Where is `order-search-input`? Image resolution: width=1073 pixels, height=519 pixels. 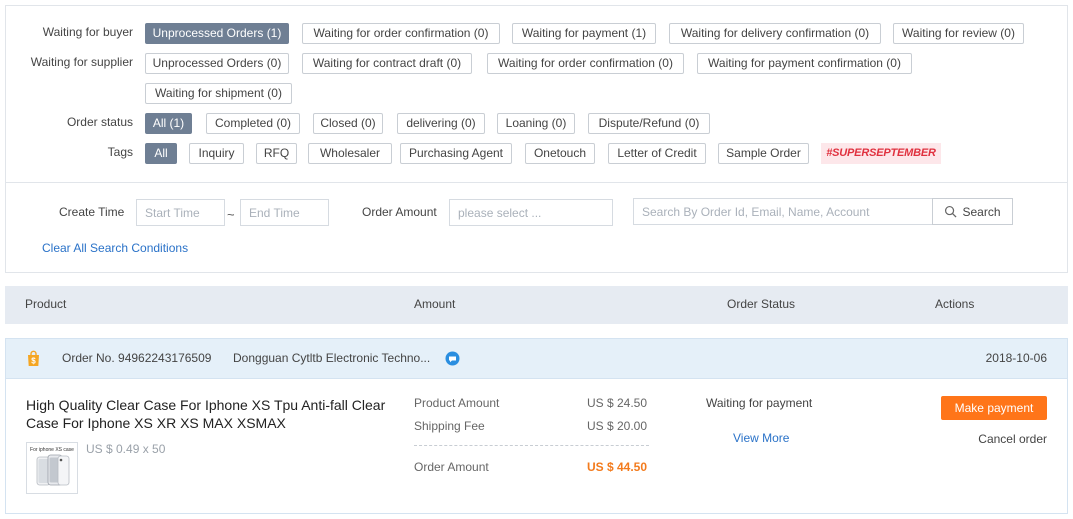
order-search-input is located at coordinates (783, 211).